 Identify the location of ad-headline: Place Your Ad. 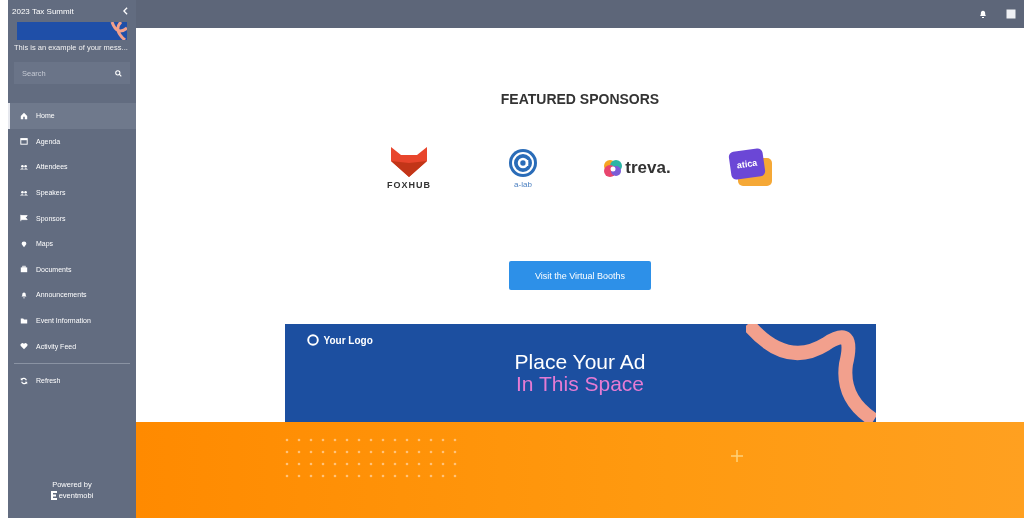
(580, 361).